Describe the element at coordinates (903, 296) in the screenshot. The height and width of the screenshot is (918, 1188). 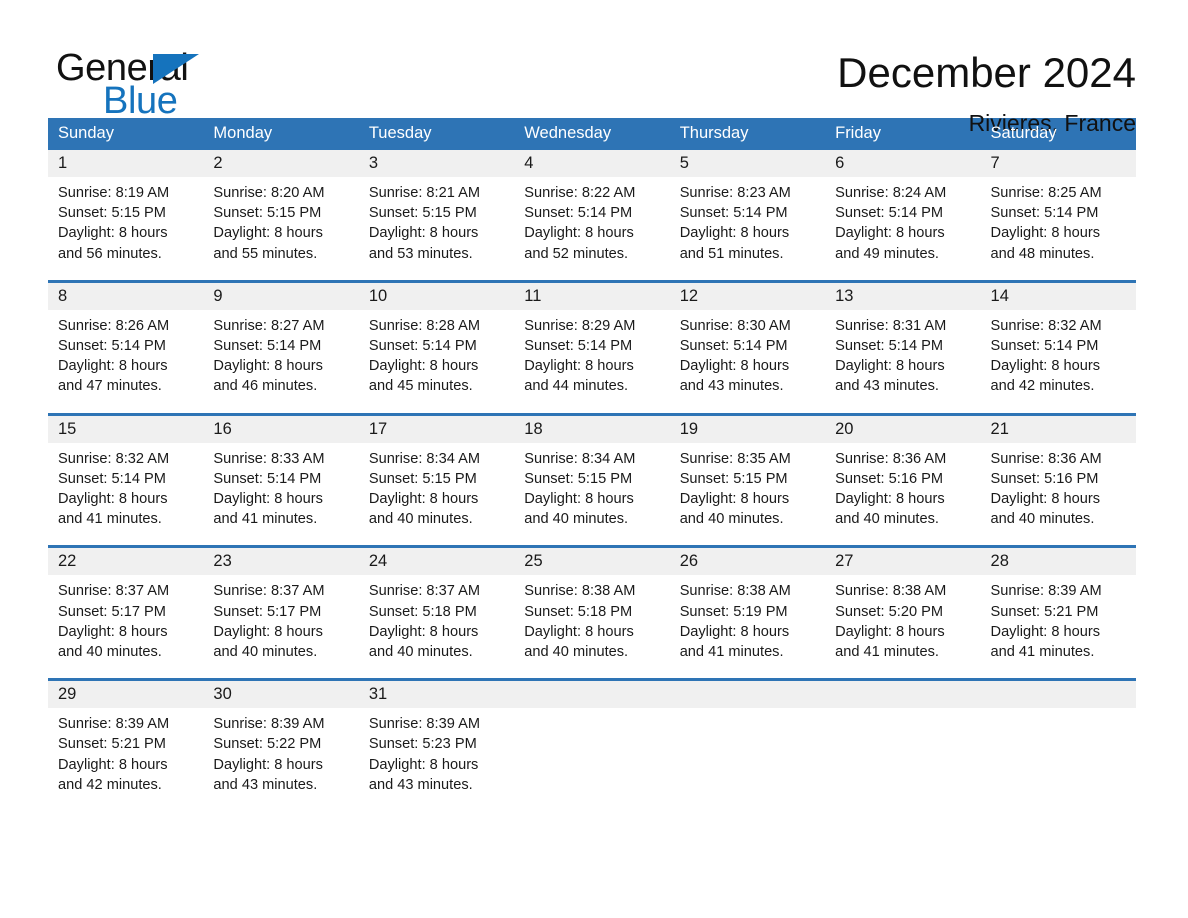
I see `day-number: 13` at that location.